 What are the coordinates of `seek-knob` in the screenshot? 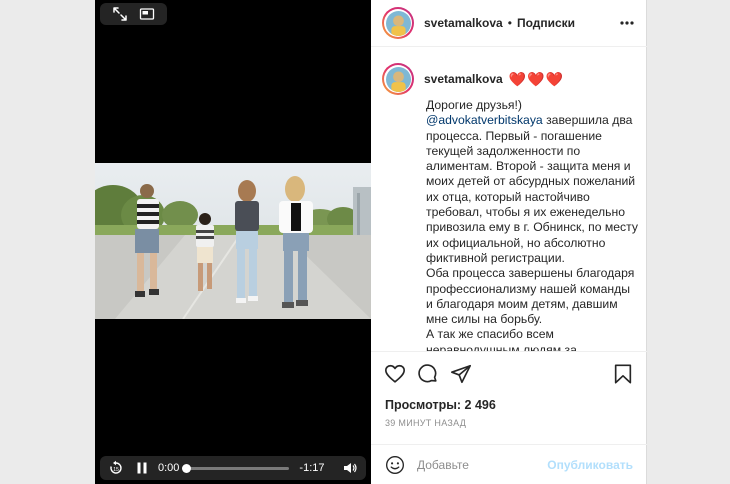 It's located at (187, 468).